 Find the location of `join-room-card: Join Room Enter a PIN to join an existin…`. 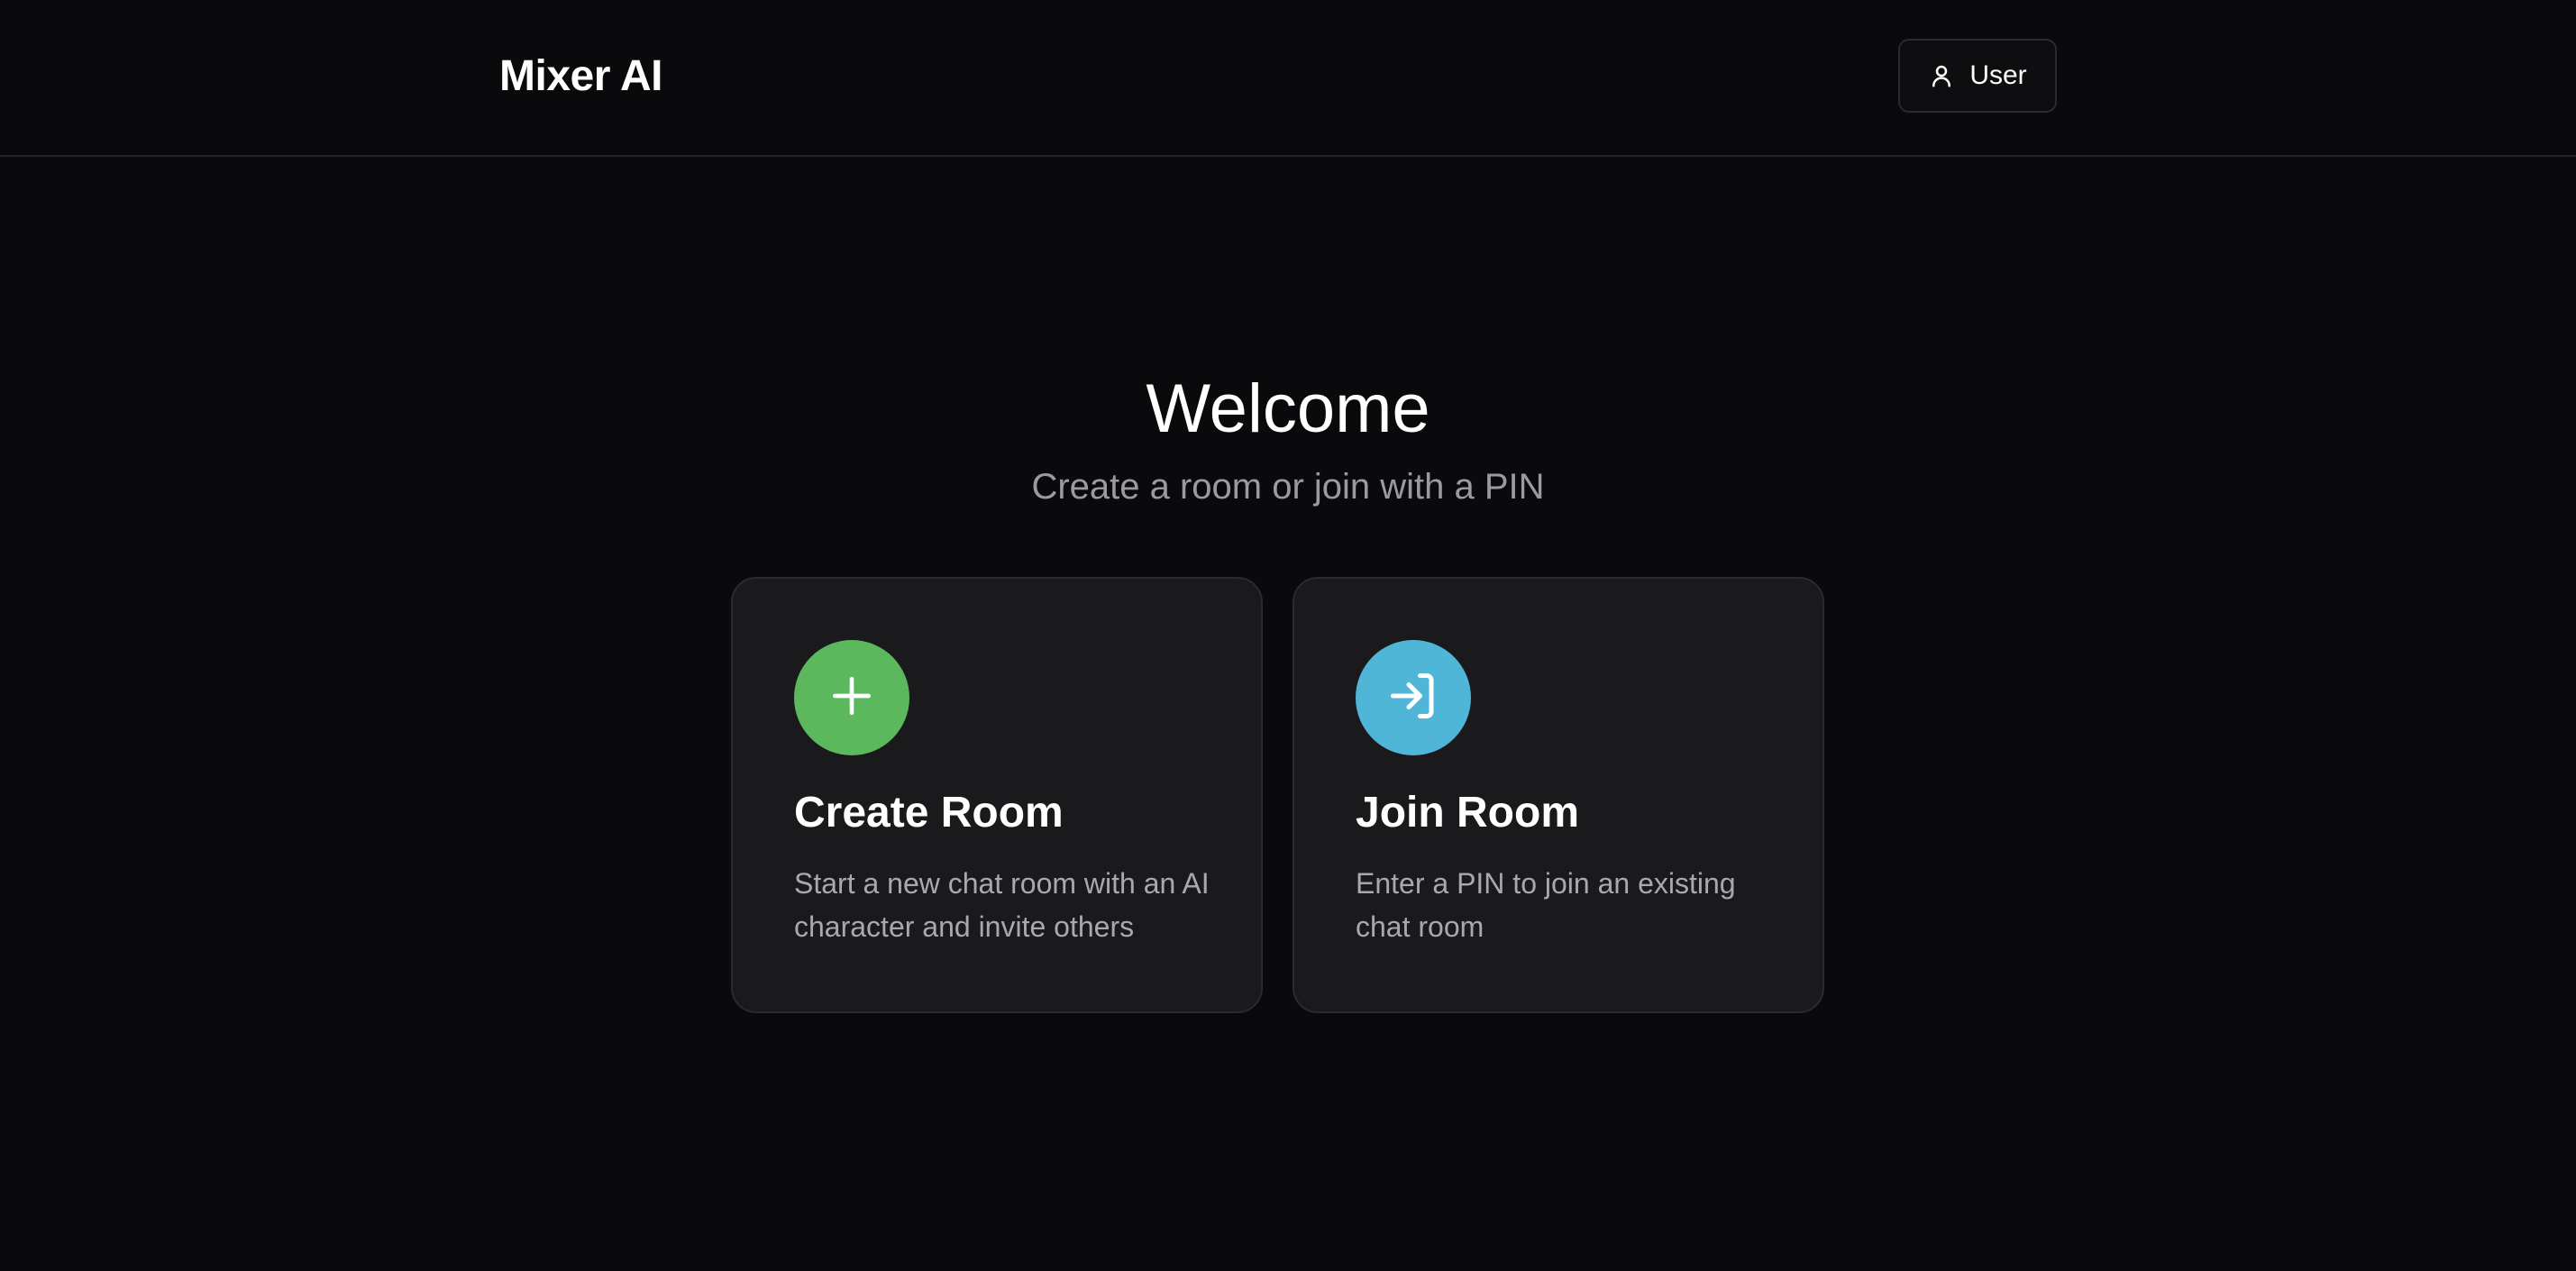

join-room-card: Join Room Enter a PIN to join an existin… is located at coordinates (1558, 795).